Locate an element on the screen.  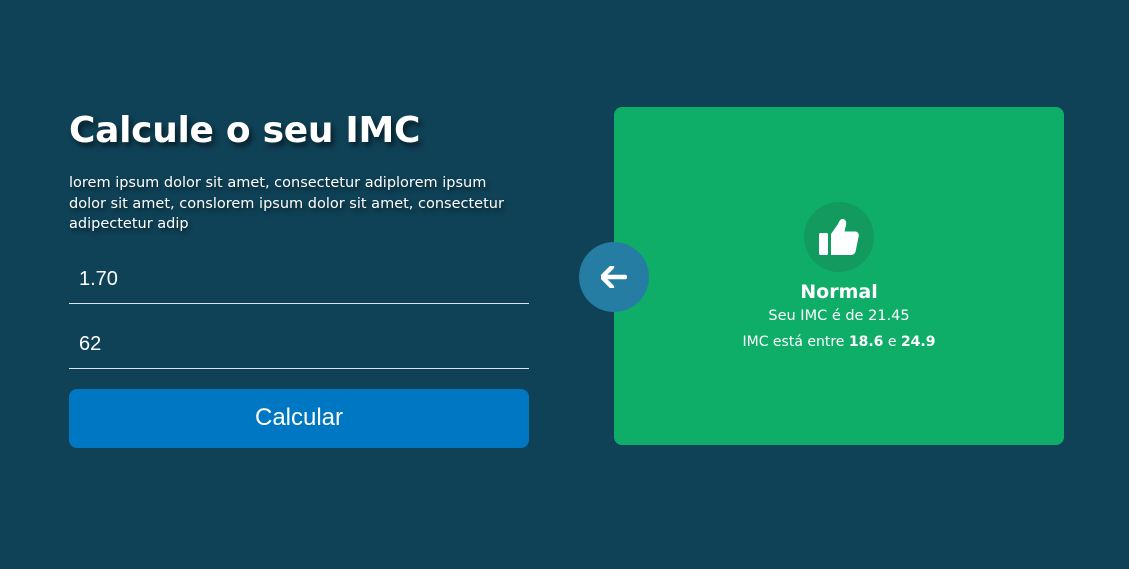
thumbs-up-icon is located at coordinates (839, 237).